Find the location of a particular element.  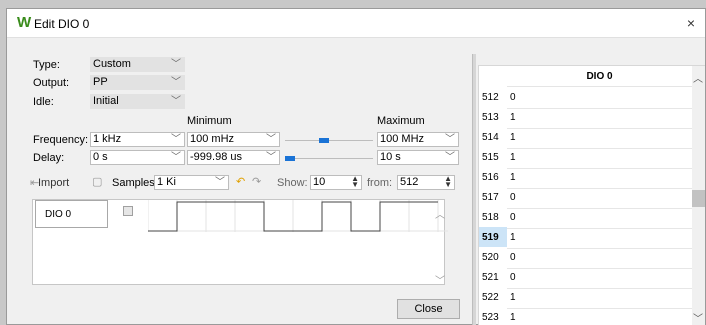

delay-min-select: -999.98 us ﹀ is located at coordinates (233, 157).